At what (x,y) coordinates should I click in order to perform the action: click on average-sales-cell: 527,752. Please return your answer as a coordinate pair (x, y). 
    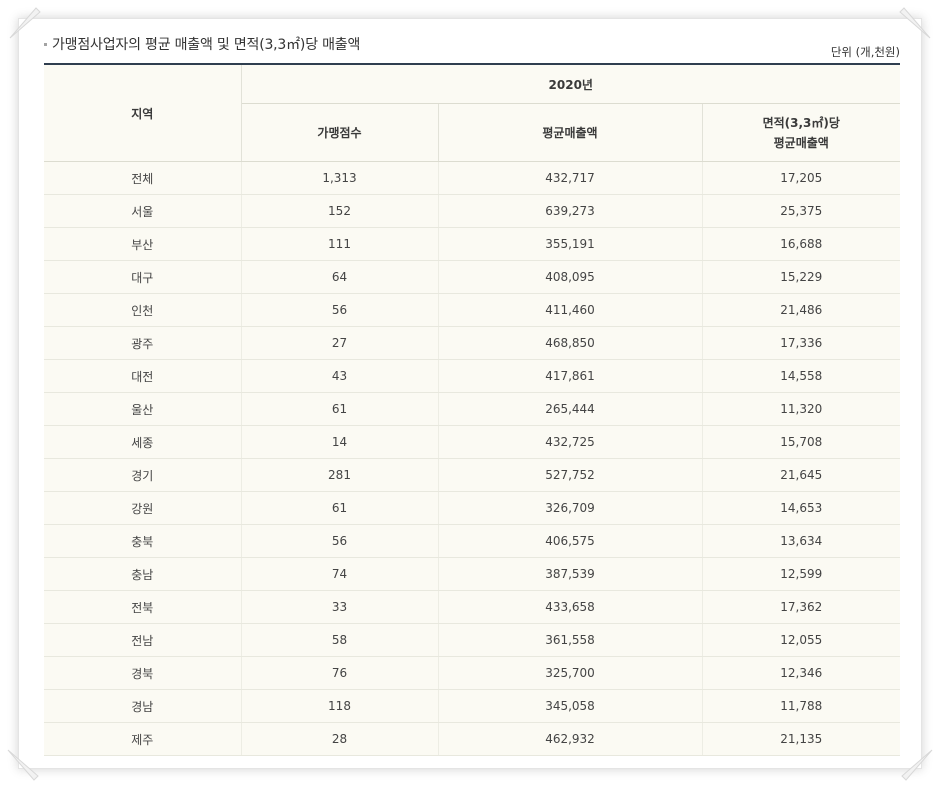
    Looking at the image, I should click on (570, 475).